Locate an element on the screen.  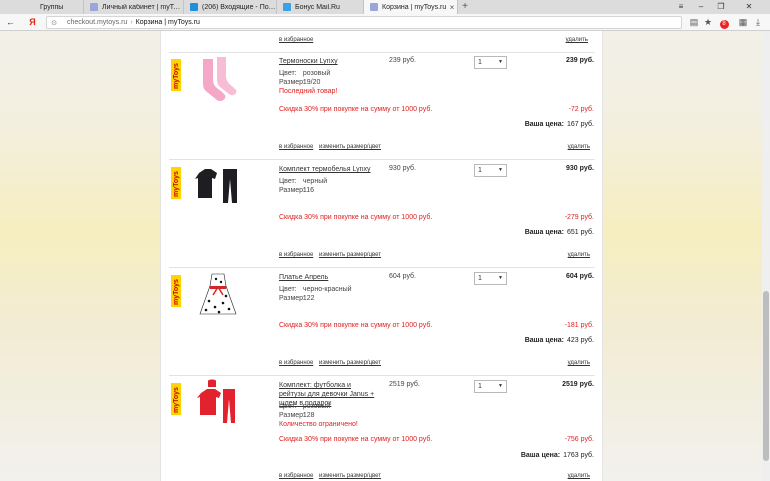
tab-mail-inbox: (206) Входящие - Почта Mail.Ru is located at coordinates (230, 7).